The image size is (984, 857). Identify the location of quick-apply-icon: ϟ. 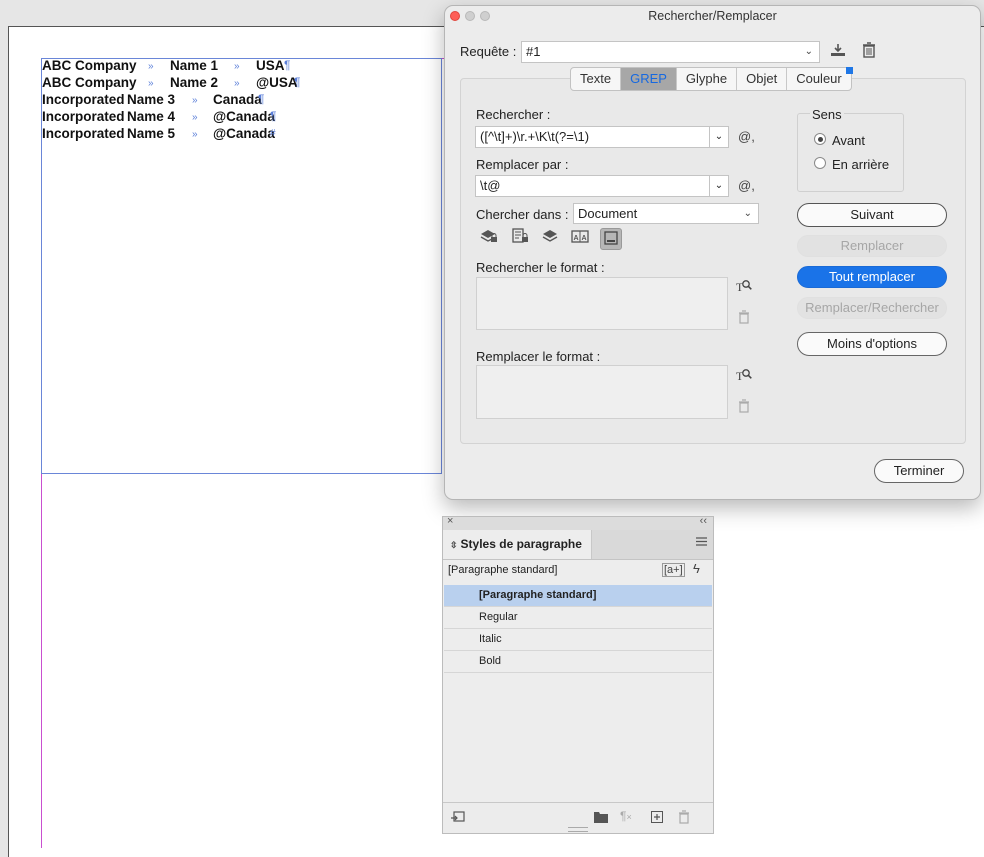
(696, 568).